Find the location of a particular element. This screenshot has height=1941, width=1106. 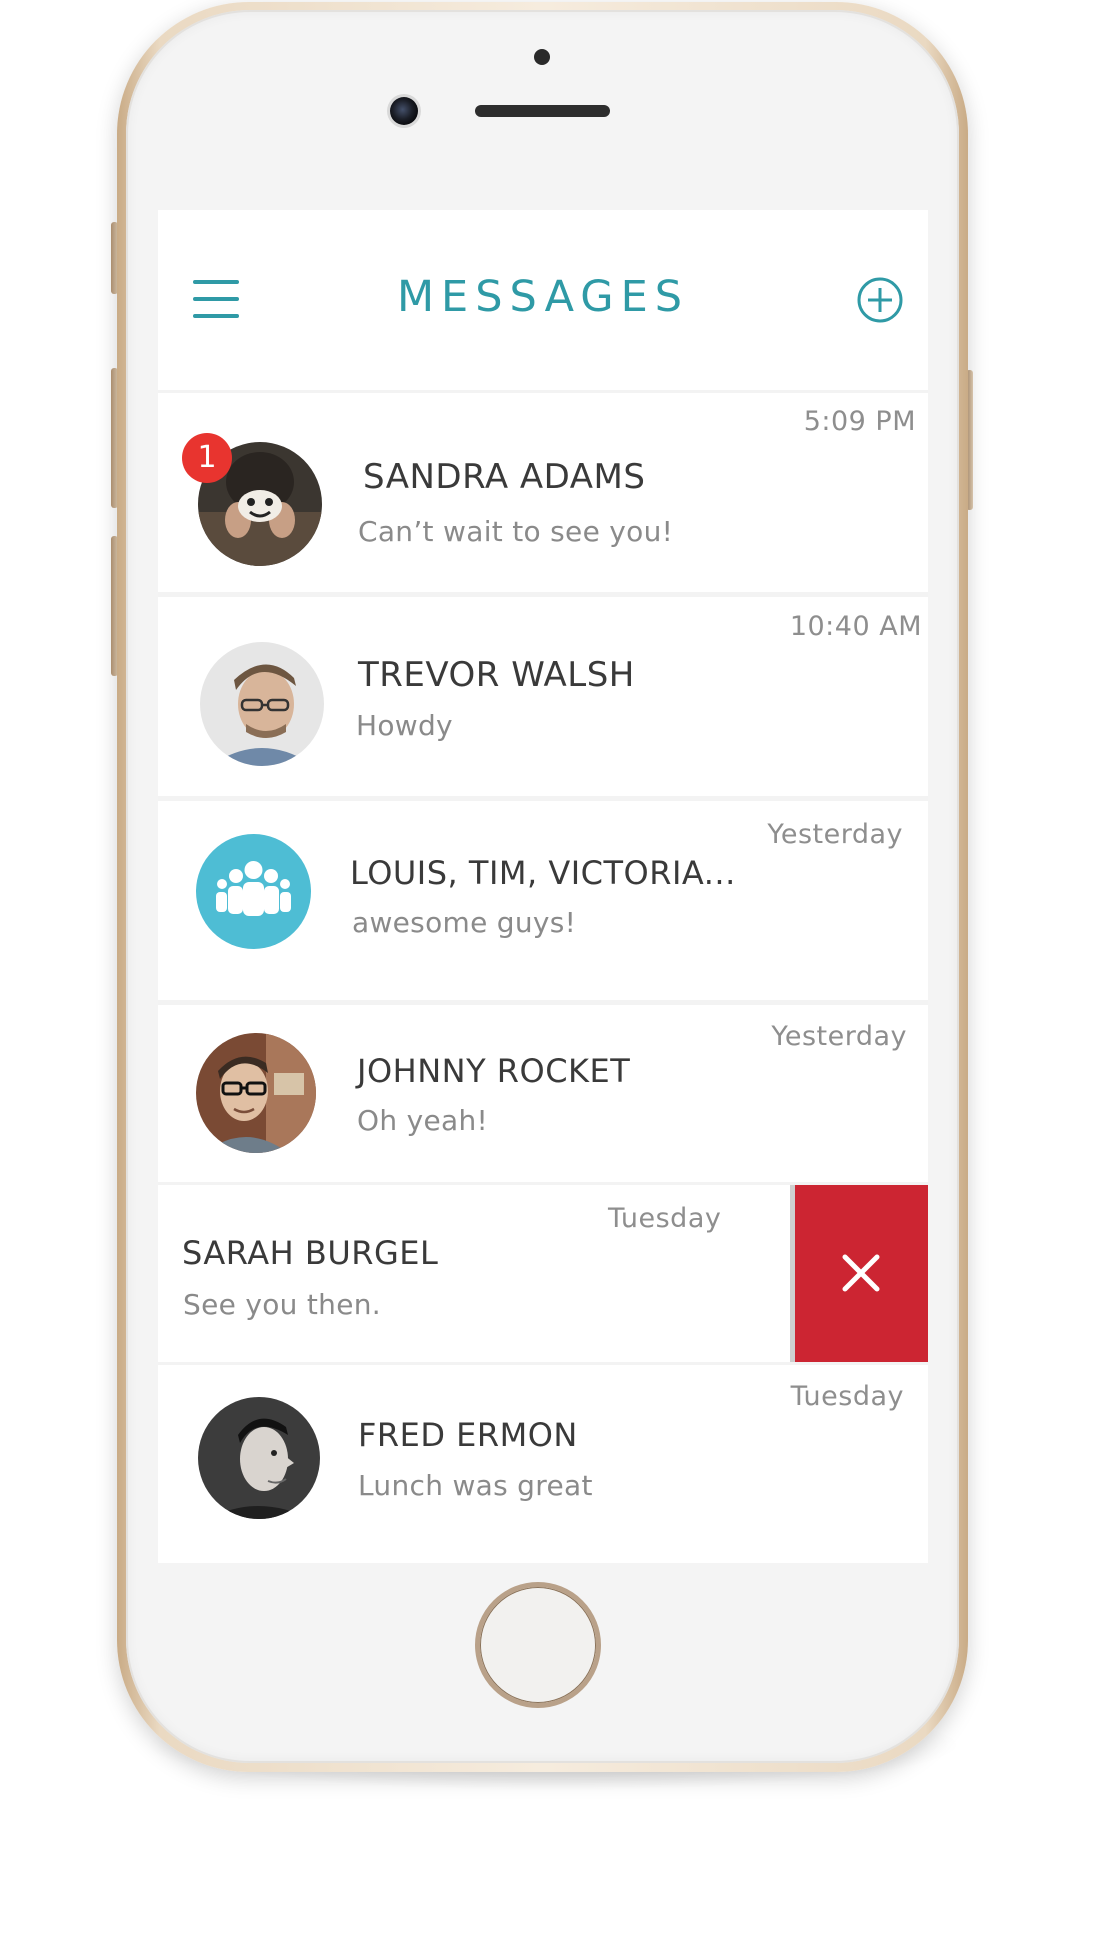

message-preview: Can’t wait to see you! is located at coordinates (516, 531).